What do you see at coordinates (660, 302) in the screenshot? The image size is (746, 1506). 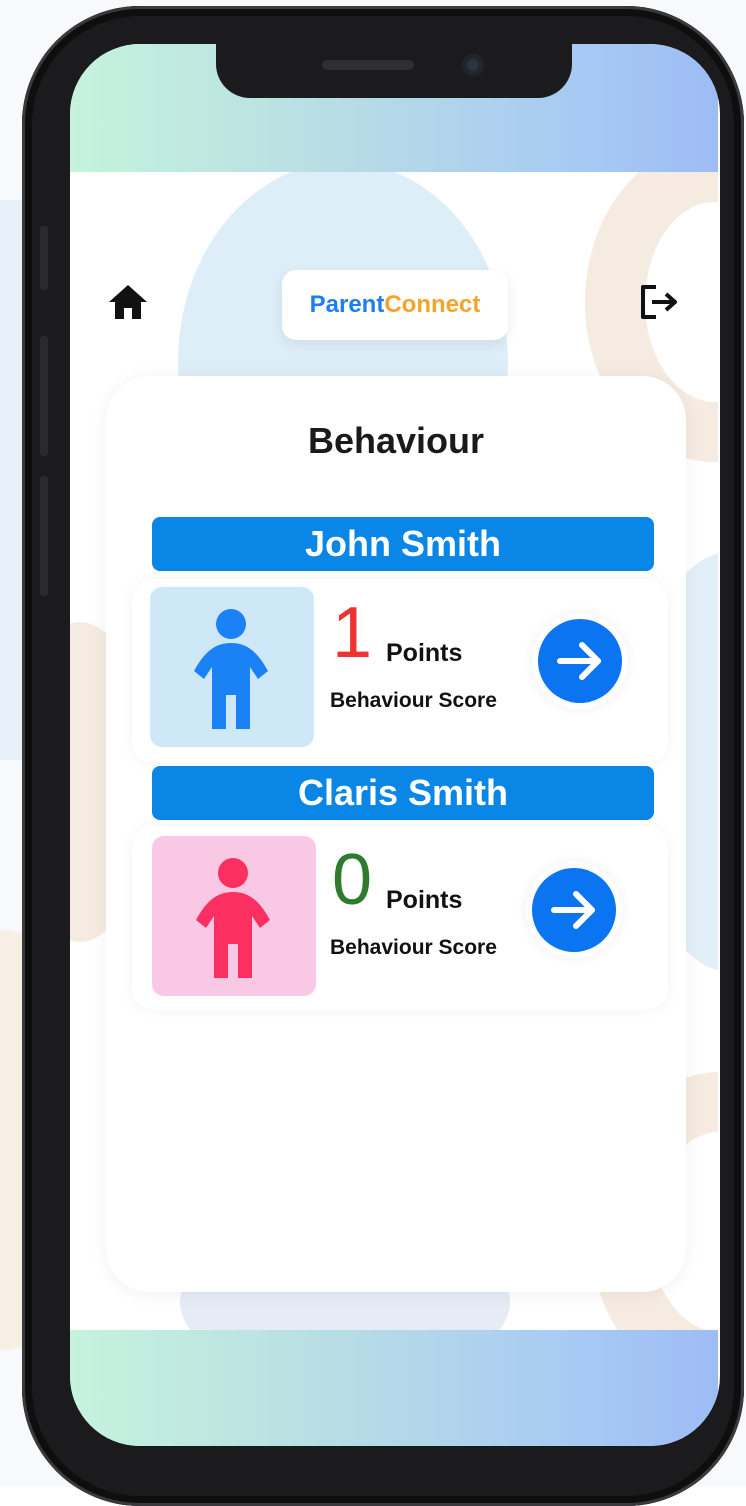 I see `logout-icon` at bounding box center [660, 302].